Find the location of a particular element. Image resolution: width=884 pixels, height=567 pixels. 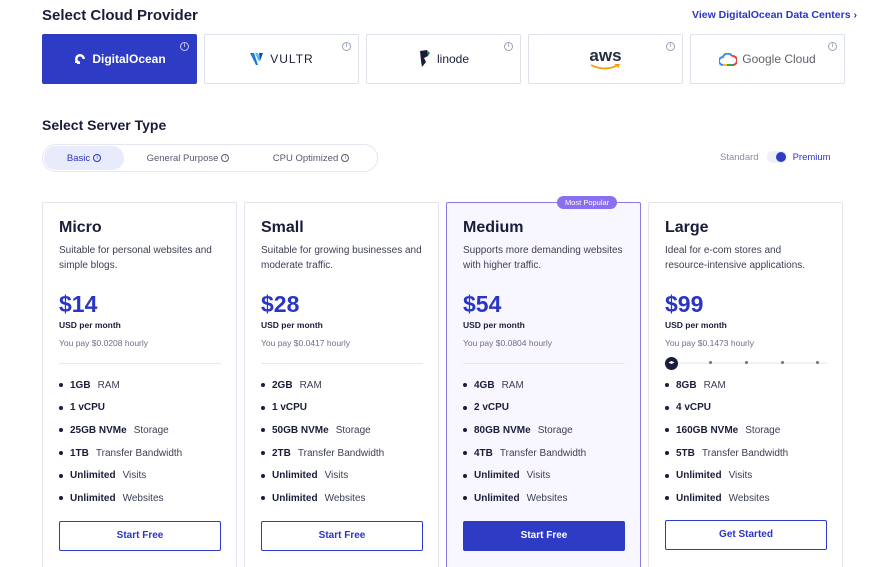

provider-label: DigitalOcean is located at coordinates (129, 59).